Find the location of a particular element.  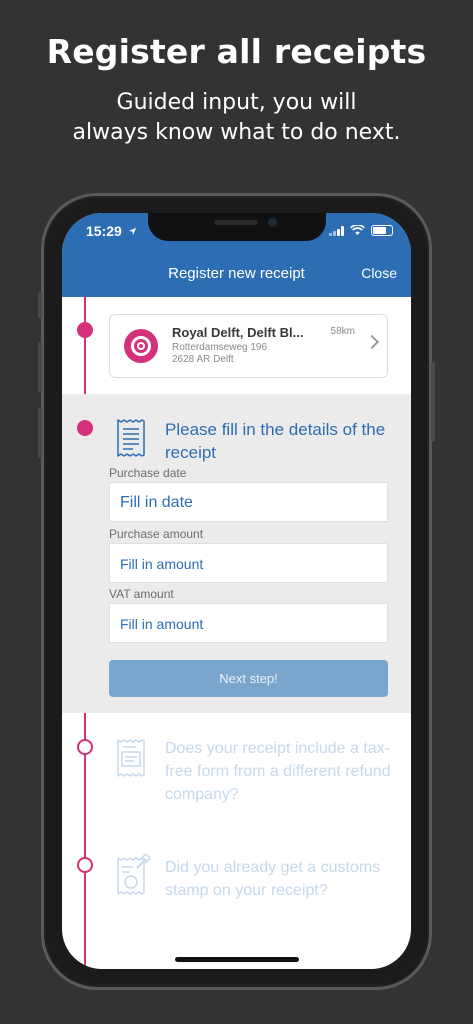

purchase-date-field: Fill in date is located at coordinates (248, 502).